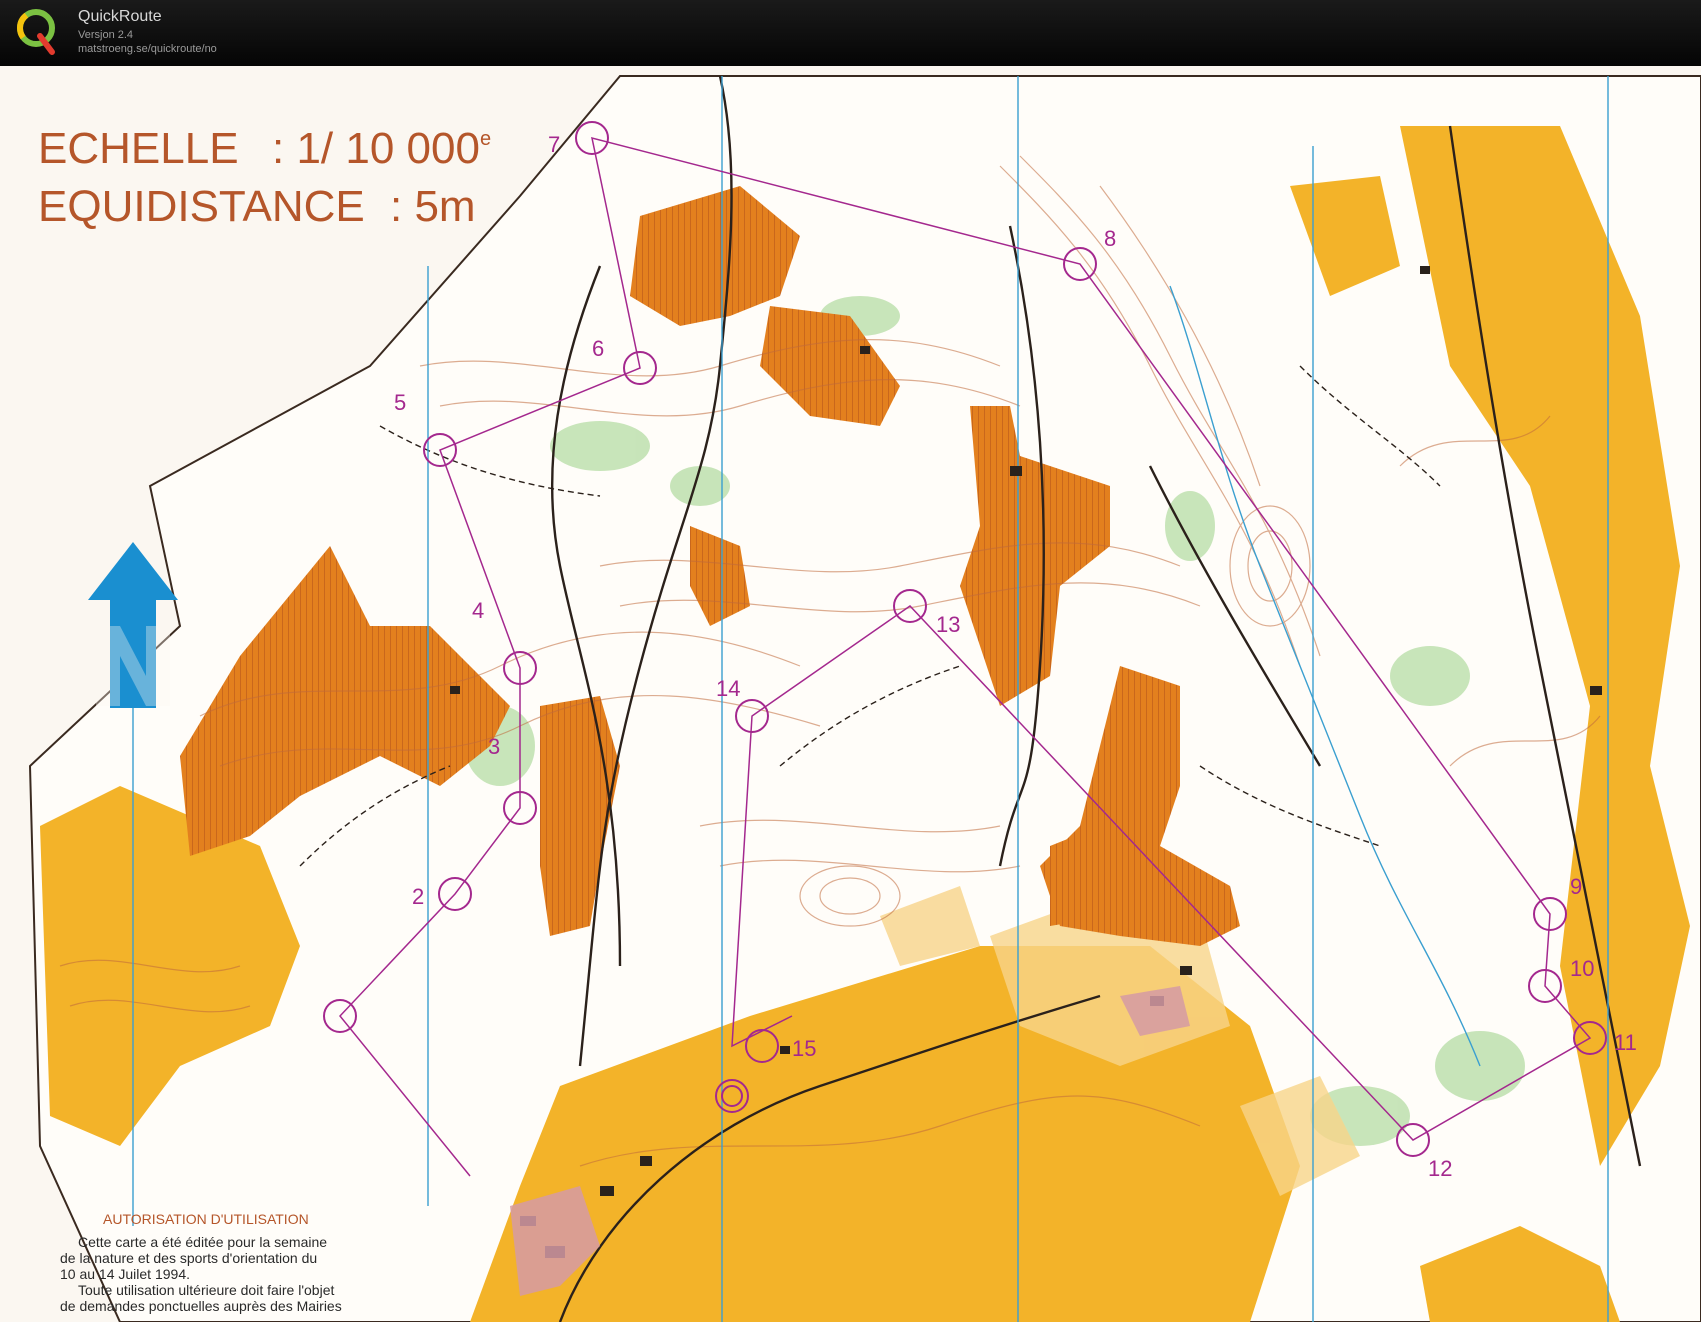 The width and height of the screenshot is (1701, 1322). What do you see at coordinates (478, 610) in the screenshot?
I see `control-number: 4` at bounding box center [478, 610].